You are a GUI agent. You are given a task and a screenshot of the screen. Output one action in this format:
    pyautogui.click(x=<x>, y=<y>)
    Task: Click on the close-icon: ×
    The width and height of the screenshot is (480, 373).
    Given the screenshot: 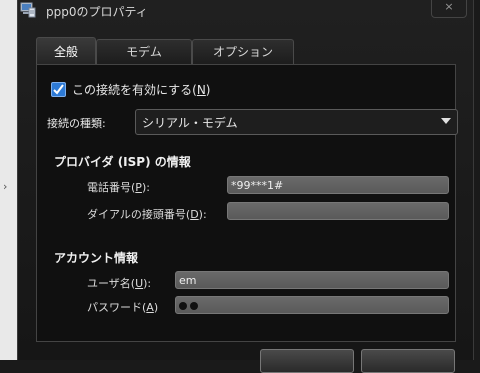 What is the action you would take?
    pyautogui.click(x=449, y=6)
    